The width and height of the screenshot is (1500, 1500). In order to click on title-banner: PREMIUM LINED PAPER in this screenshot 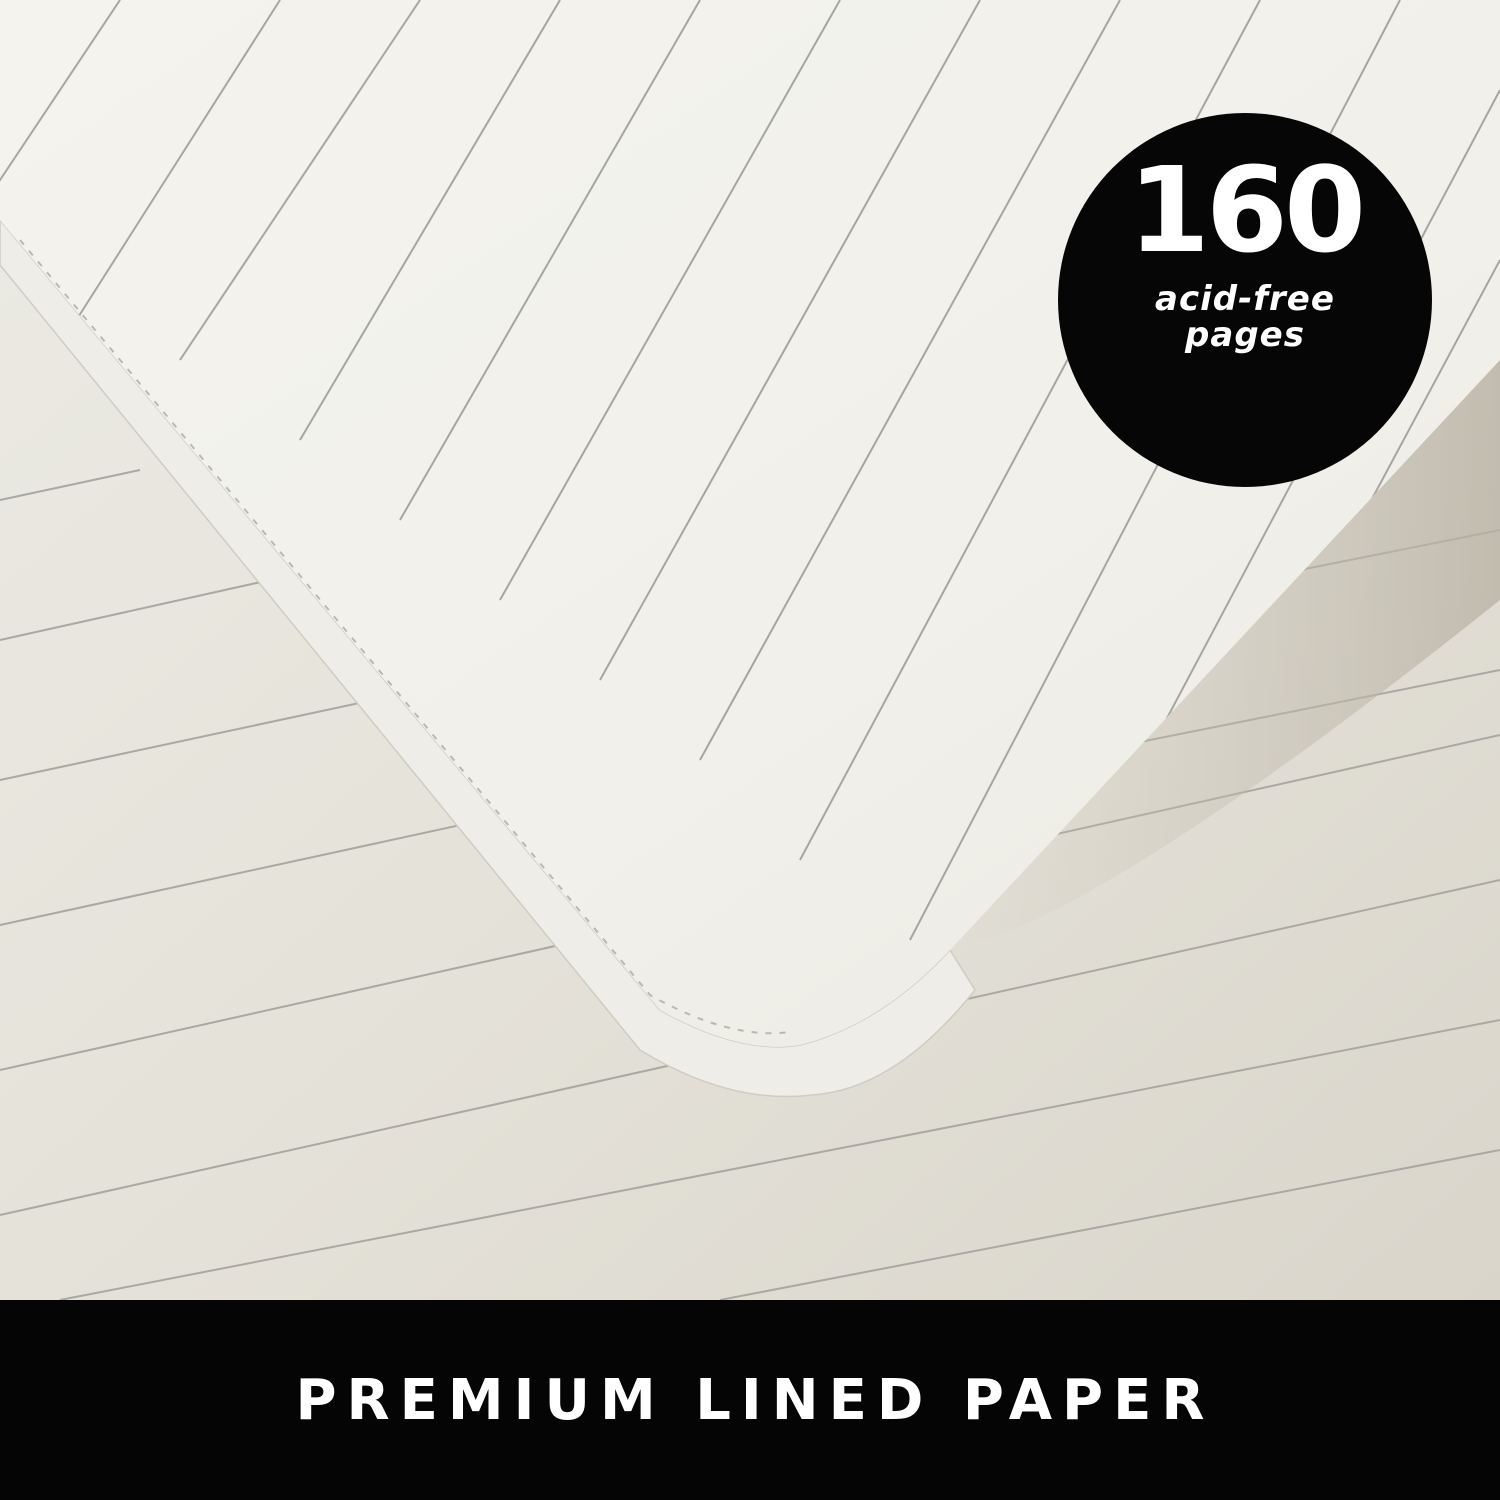, I will do `click(750, 1400)`.